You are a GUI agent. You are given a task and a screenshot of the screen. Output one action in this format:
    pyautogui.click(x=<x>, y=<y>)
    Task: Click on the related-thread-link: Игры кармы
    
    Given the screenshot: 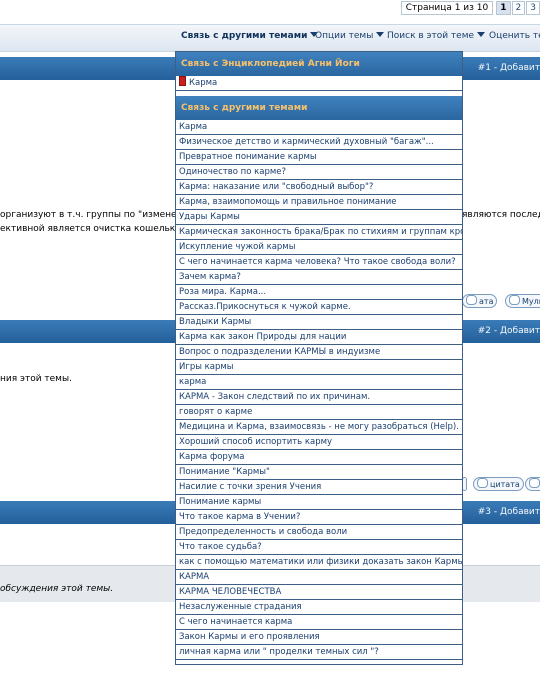 What is the action you would take?
    pyautogui.click(x=319, y=367)
    